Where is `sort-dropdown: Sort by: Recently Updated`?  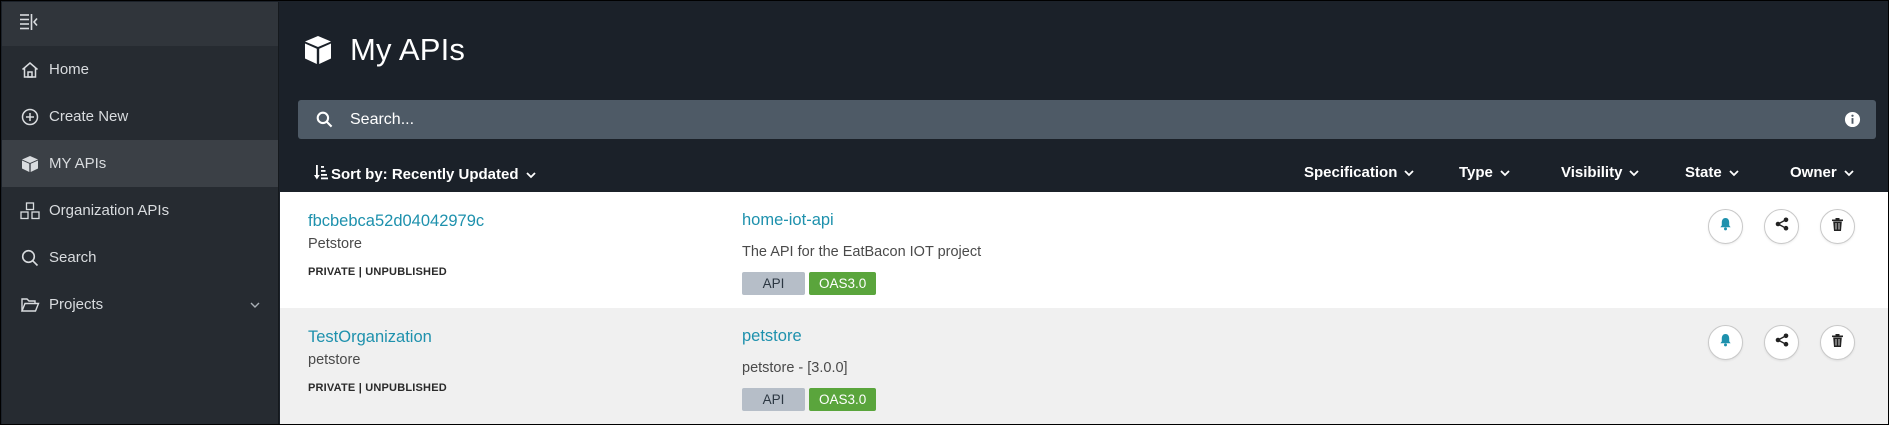 sort-dropdown: Sort by: Recently Updated is located at coordinates (425, 174).